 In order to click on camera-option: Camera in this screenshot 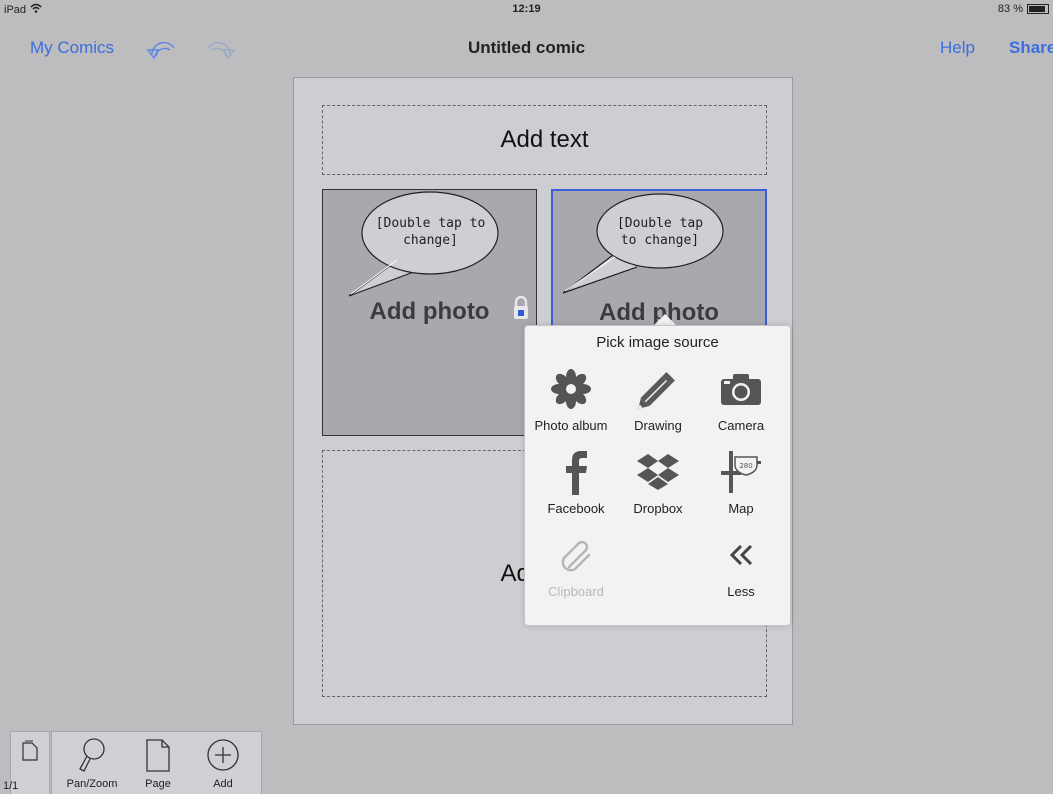, I will do `click(741, 399)`.